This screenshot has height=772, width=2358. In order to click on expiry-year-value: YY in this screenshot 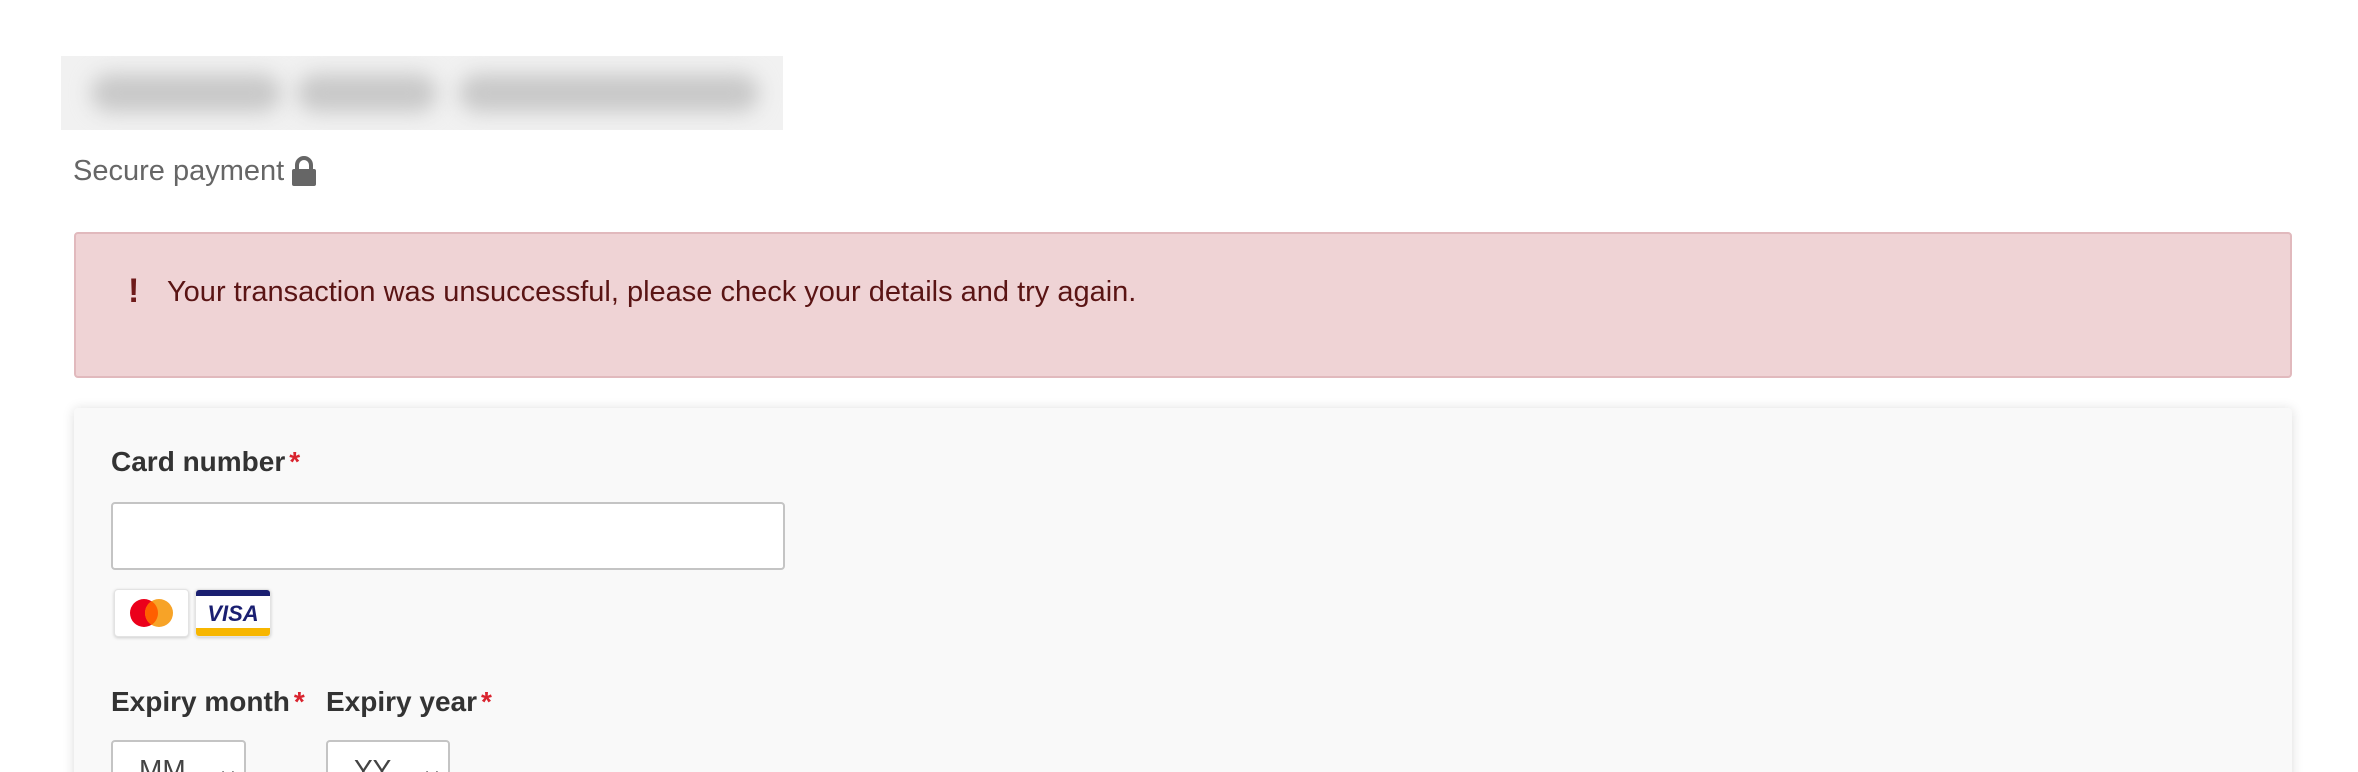, I will do `click(373, 763)`.